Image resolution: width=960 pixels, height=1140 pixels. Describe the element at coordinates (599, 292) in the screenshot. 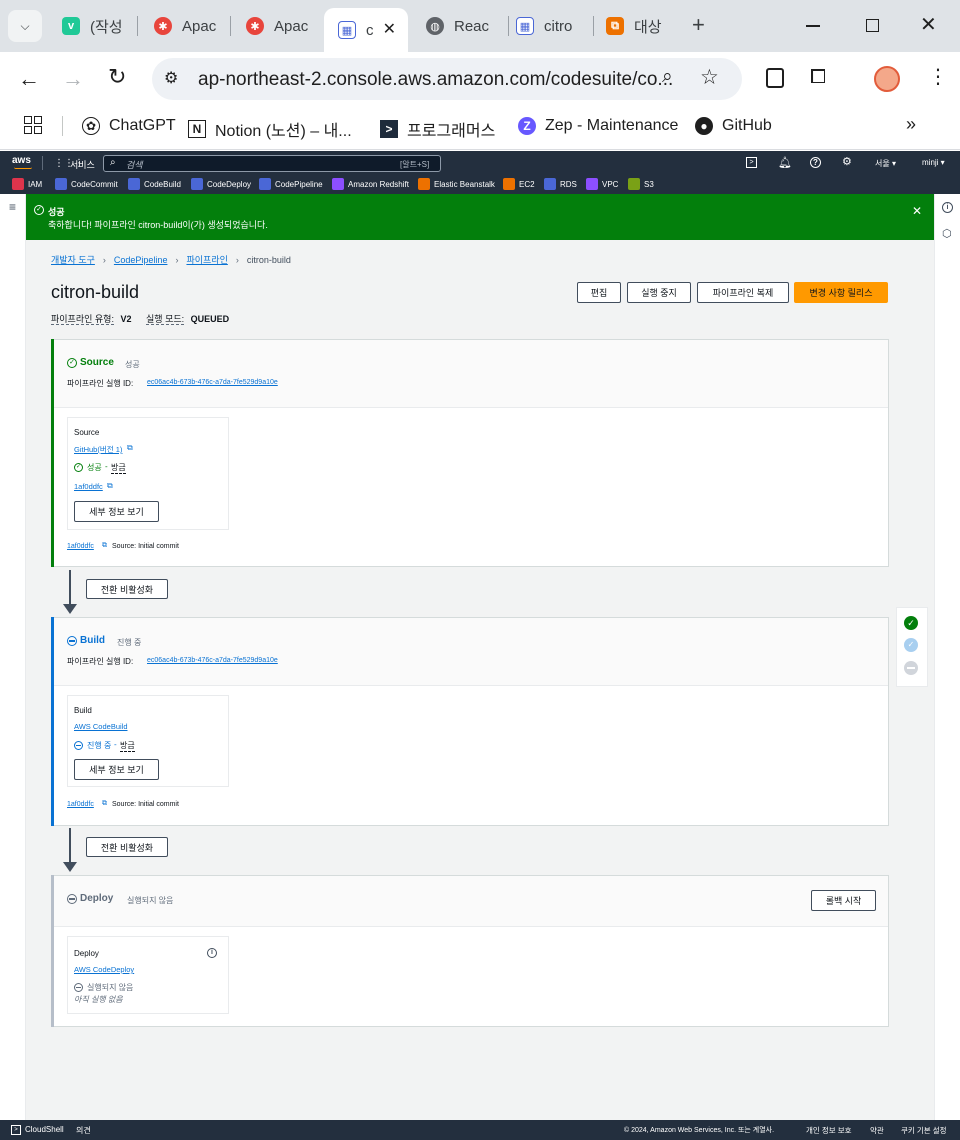

I see `edit-button: 편집` at that location.